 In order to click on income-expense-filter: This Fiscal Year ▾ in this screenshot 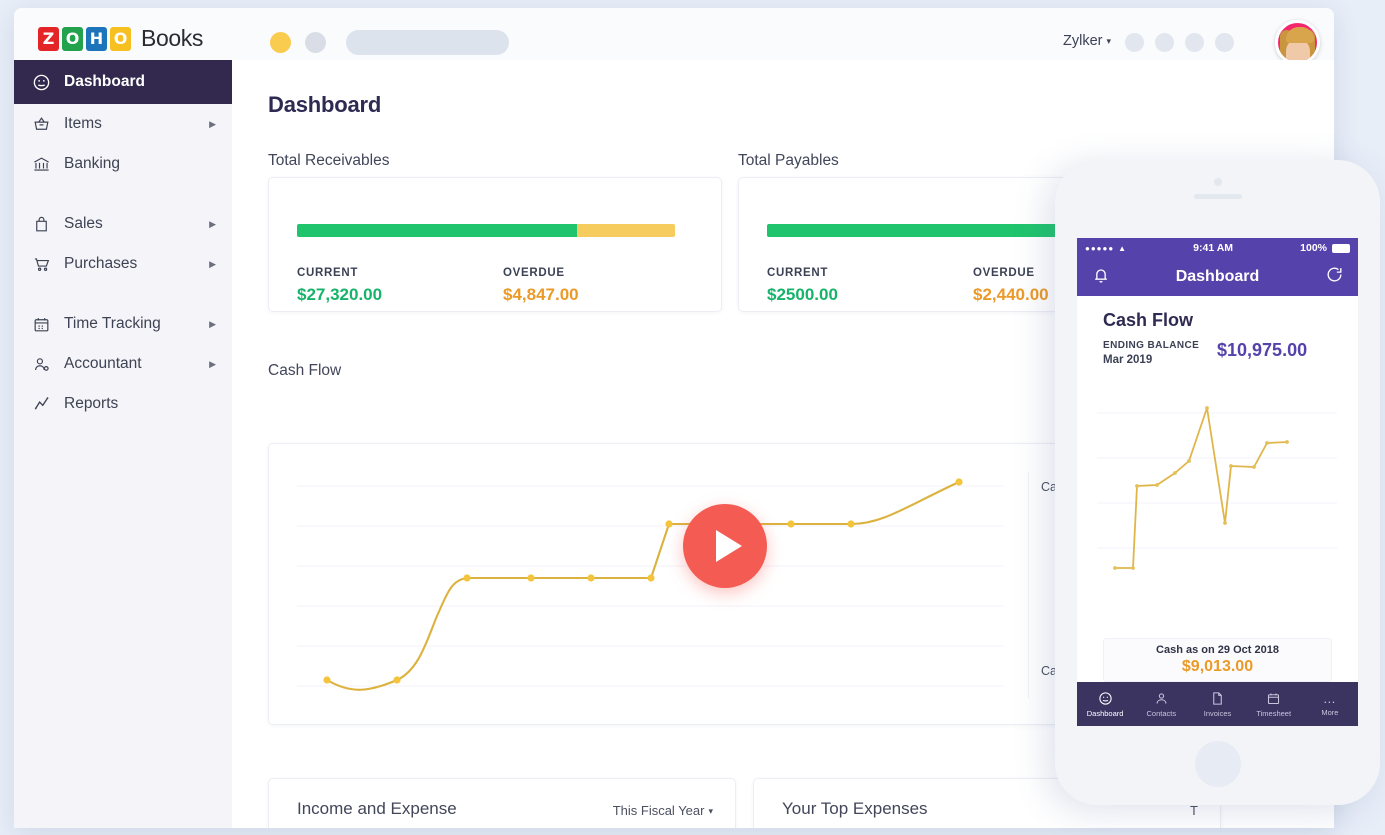, I will do `click(663, 810)`.